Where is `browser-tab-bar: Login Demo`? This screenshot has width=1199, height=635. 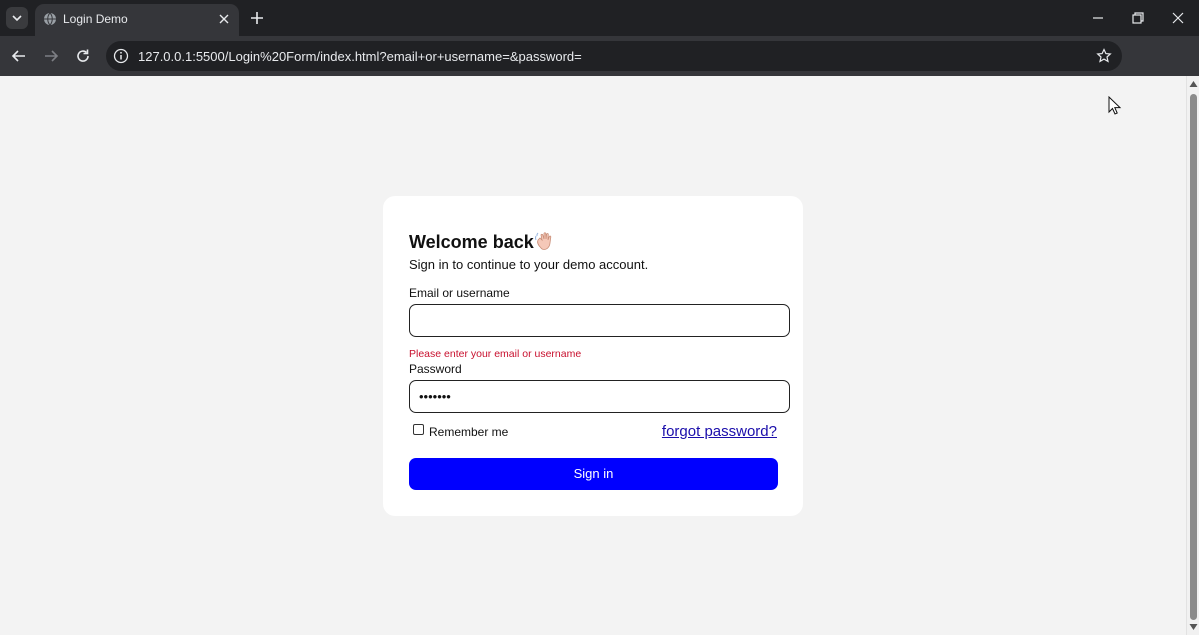
browser-tab-bar: Login Demo is located at coordinates (599, 18).